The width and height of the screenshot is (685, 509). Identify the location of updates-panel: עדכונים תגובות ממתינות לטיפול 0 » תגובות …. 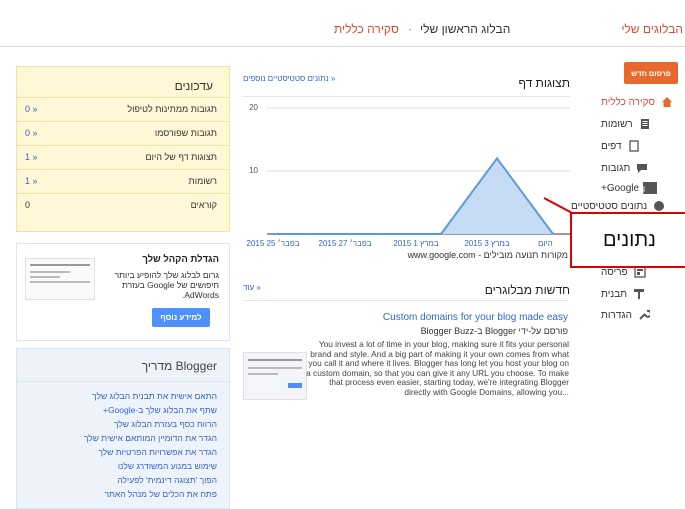
(123, 149).